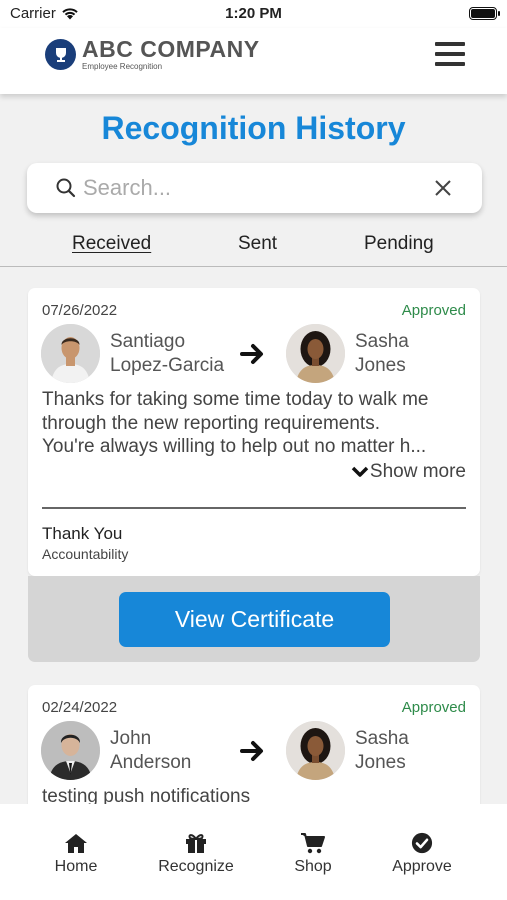 This screenshot has width=507, height=900. I want to click on show-more-label: Show more, so click(417, 471).